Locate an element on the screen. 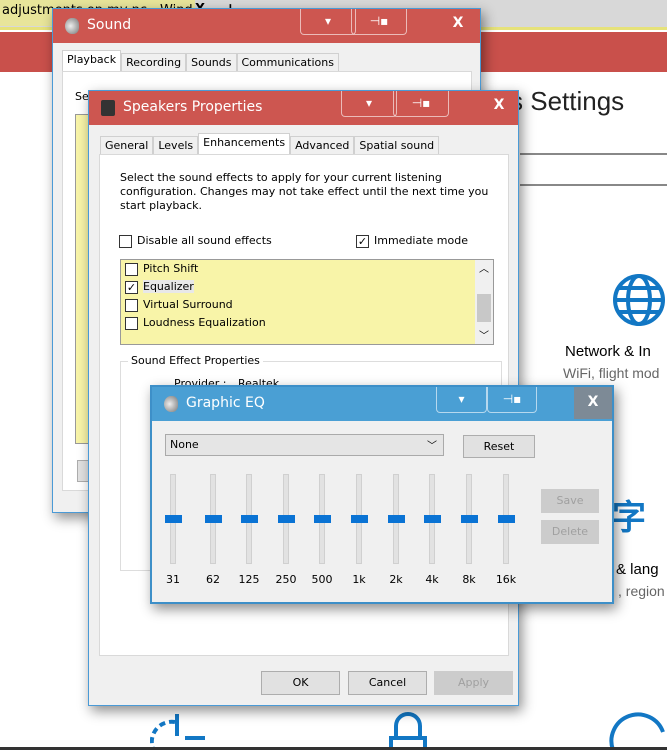 This screenshot has height=750, width=667. eq-slider-thumb-4k is located at coordinates (432, 519).